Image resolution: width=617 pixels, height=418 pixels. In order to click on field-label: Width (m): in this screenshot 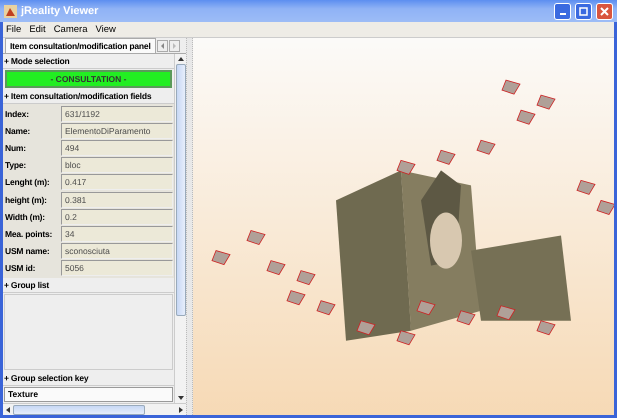, I will do `click(25, 217)`.